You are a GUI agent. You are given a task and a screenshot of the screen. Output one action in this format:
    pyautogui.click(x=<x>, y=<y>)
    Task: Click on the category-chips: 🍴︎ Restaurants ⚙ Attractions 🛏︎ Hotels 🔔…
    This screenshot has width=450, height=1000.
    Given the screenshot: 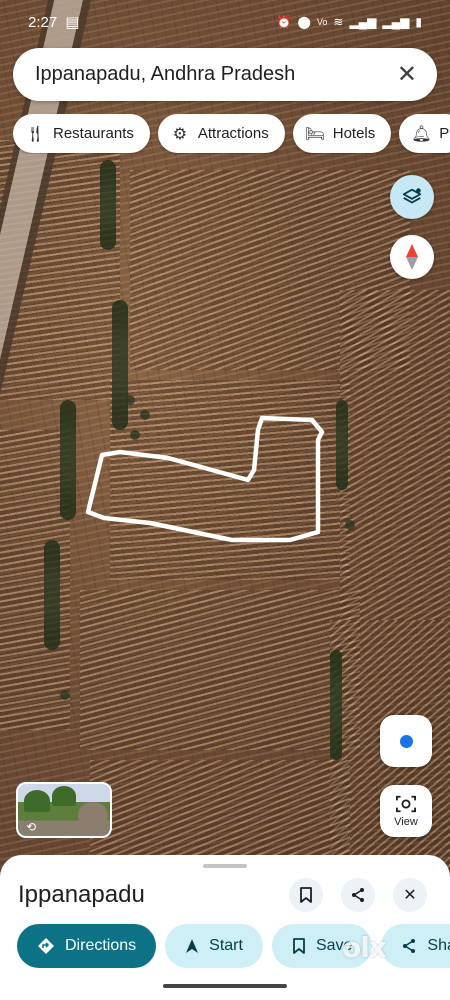 What is the action you would take?
    pyautogui.click(x=231, y=134)
    